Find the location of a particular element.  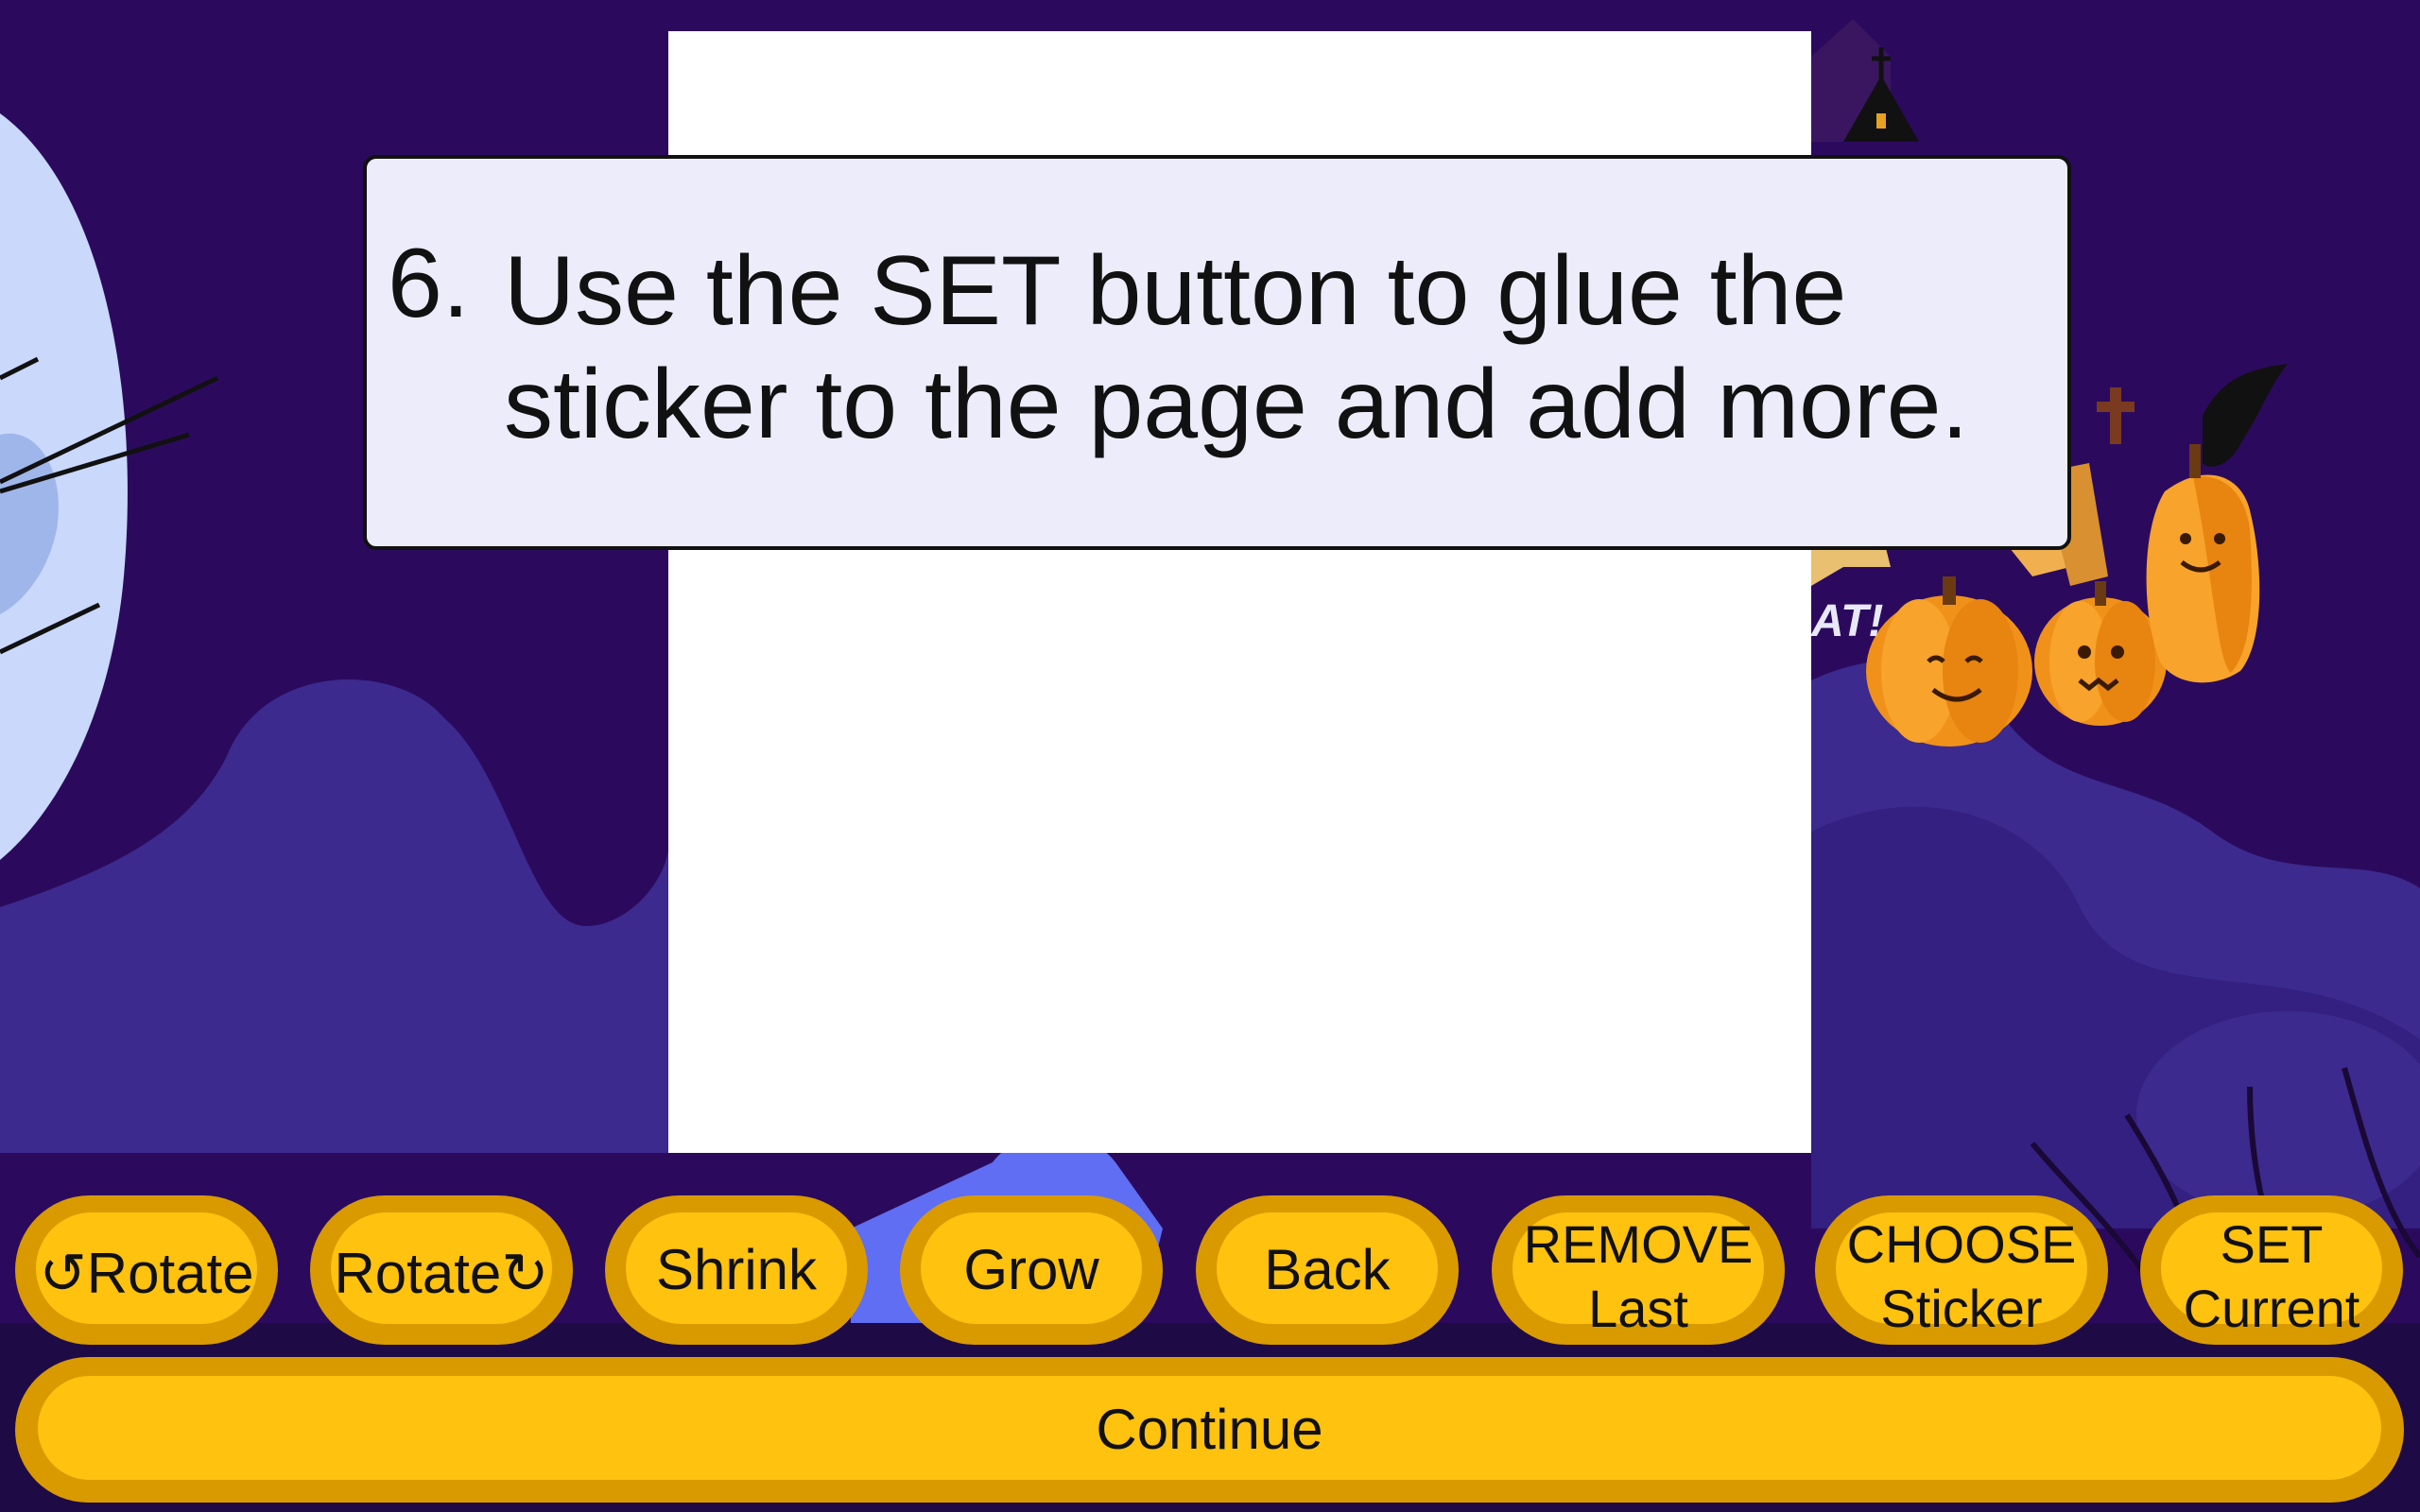

grow-label: Grow is located at coordinates (1031, 1269).